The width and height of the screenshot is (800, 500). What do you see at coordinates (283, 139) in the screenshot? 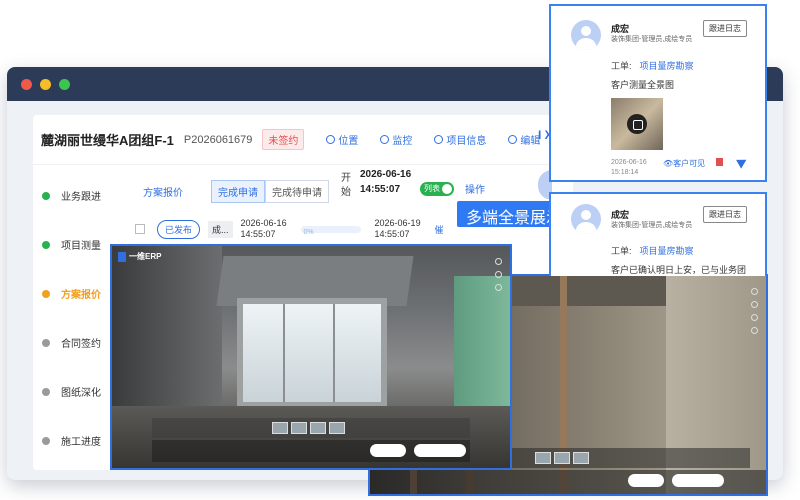
I see `status-badge: 未签约` at bounding box center [283, 139].